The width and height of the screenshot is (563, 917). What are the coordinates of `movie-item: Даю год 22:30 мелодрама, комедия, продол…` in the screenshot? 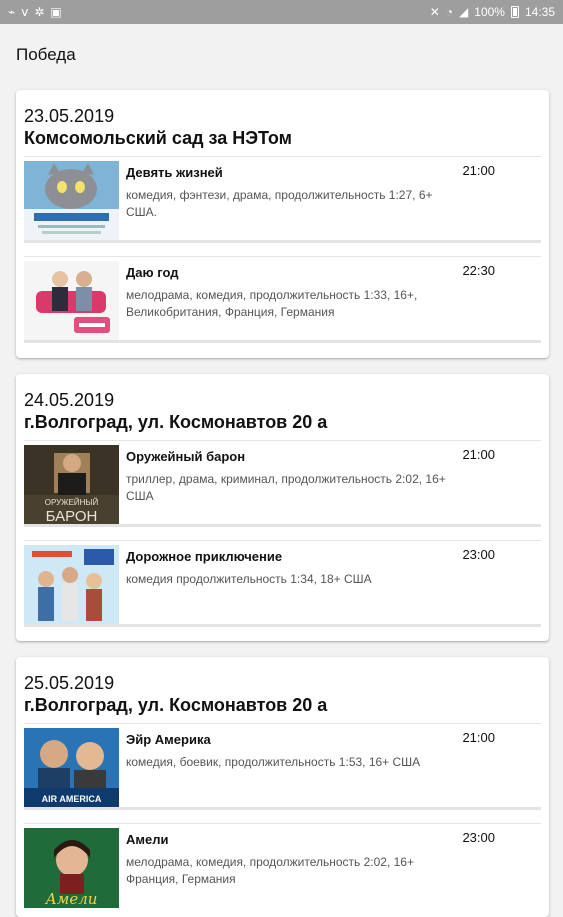 It's located at (282, 299).